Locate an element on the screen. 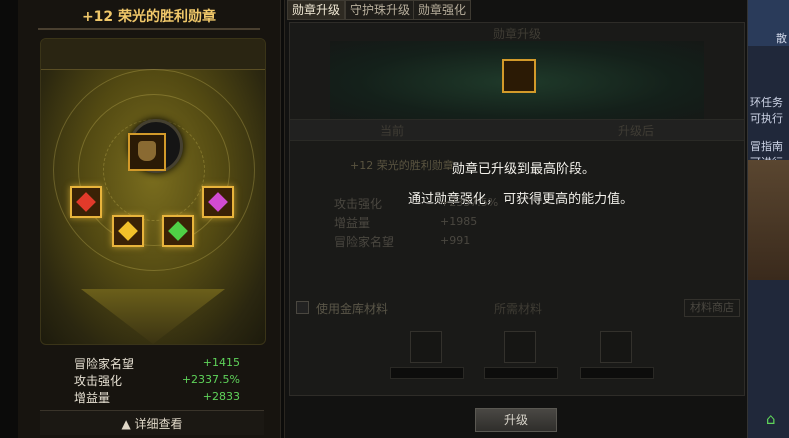  quest-tracker-status: 可执行 is located at coordinates (766, 118).